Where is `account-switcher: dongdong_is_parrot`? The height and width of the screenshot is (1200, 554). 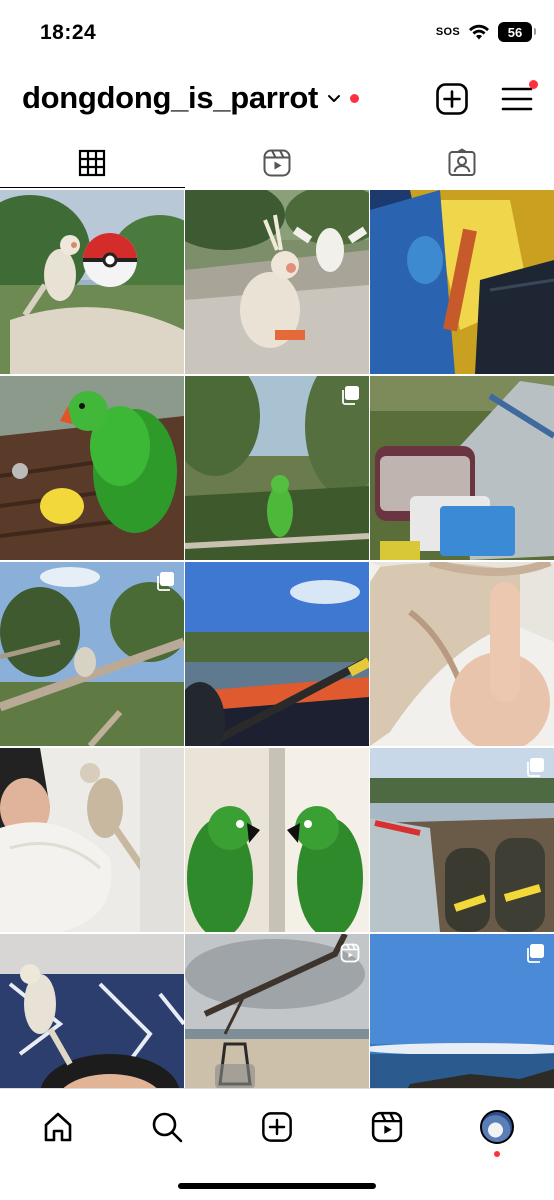 account-switcher: dongdong_is_parrot is located at coordinates (190, 98).